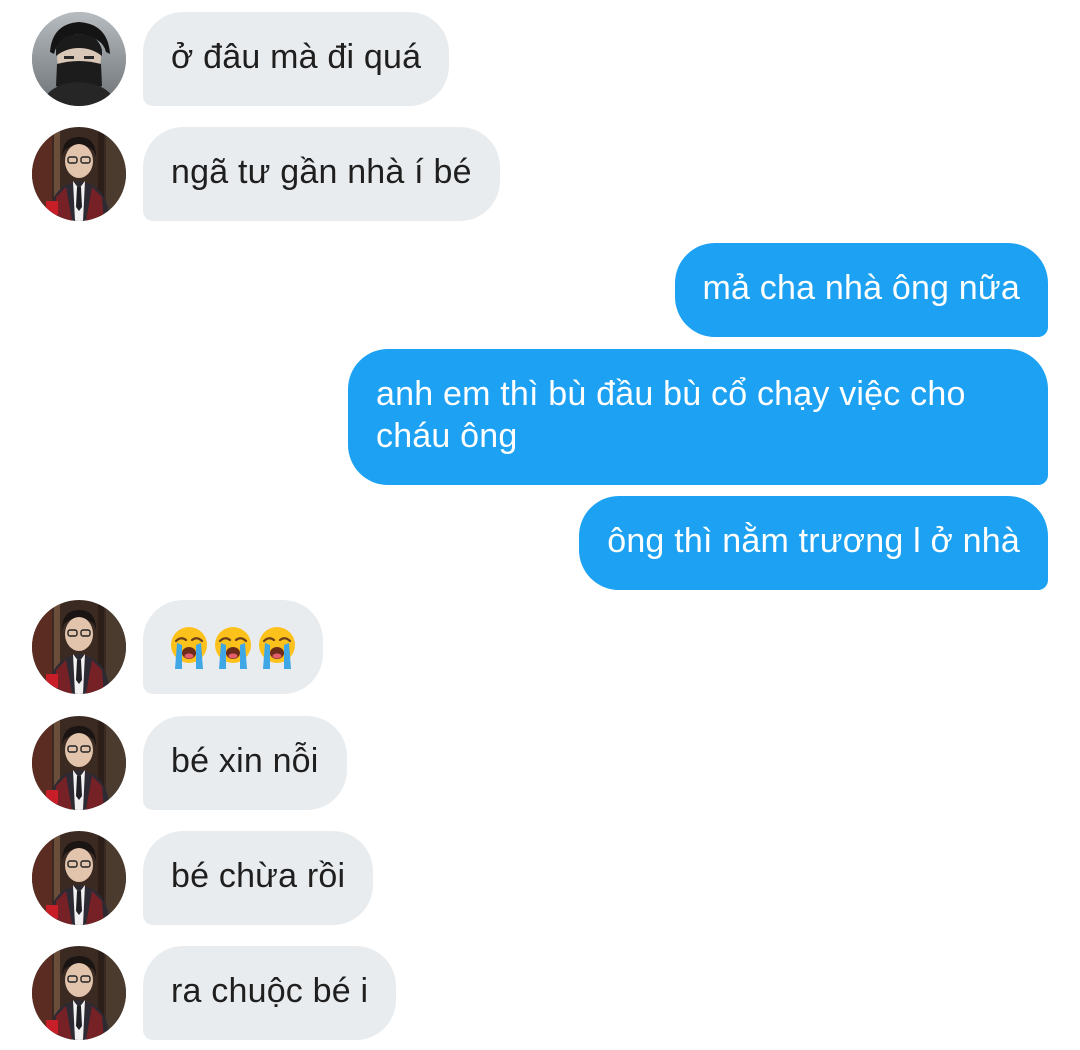 This screenshot has height=1050, width=1080. What do you see at coordinates (540, 878) in the screenshot?
I see `message-row: bé chừa rồi` at bounding box center [540, 878].